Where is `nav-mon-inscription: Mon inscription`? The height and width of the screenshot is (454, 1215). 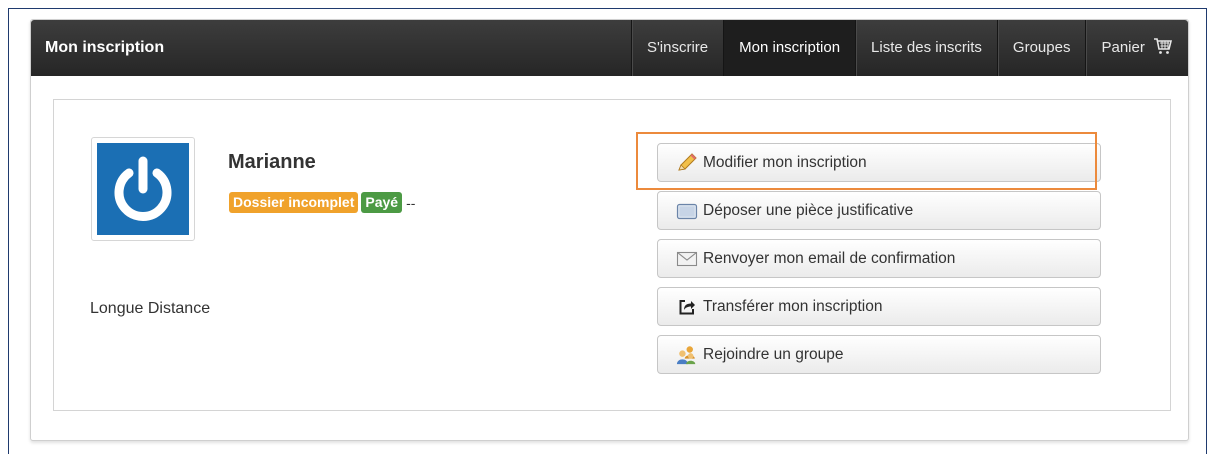
nav-mon-inscription: Mon inscription is located at coordinates (789, 48).